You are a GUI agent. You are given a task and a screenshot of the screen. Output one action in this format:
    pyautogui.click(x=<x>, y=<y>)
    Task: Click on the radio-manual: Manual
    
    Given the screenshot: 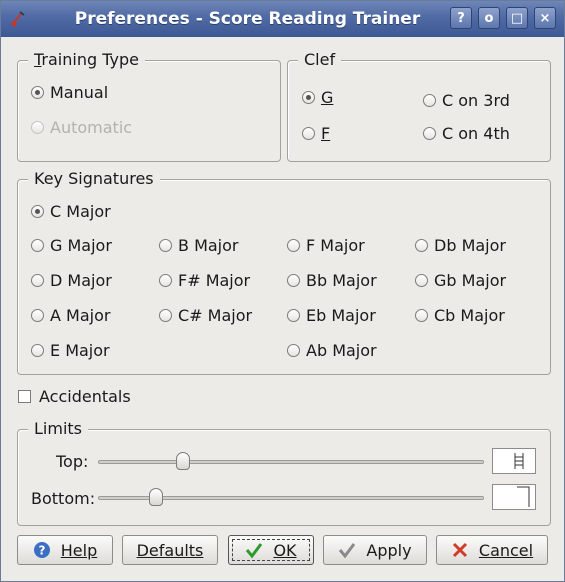 What is the action you would take?
    pyautogui.click(x=69, y=92)
    